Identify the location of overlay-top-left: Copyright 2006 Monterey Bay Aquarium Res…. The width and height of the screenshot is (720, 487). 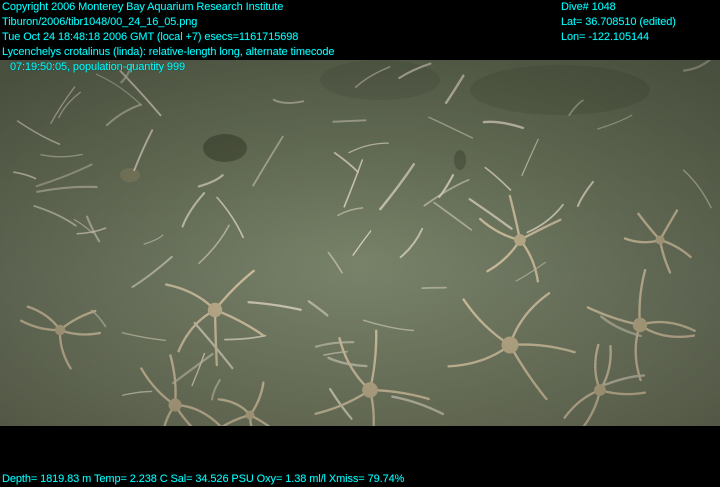
(168, 37).